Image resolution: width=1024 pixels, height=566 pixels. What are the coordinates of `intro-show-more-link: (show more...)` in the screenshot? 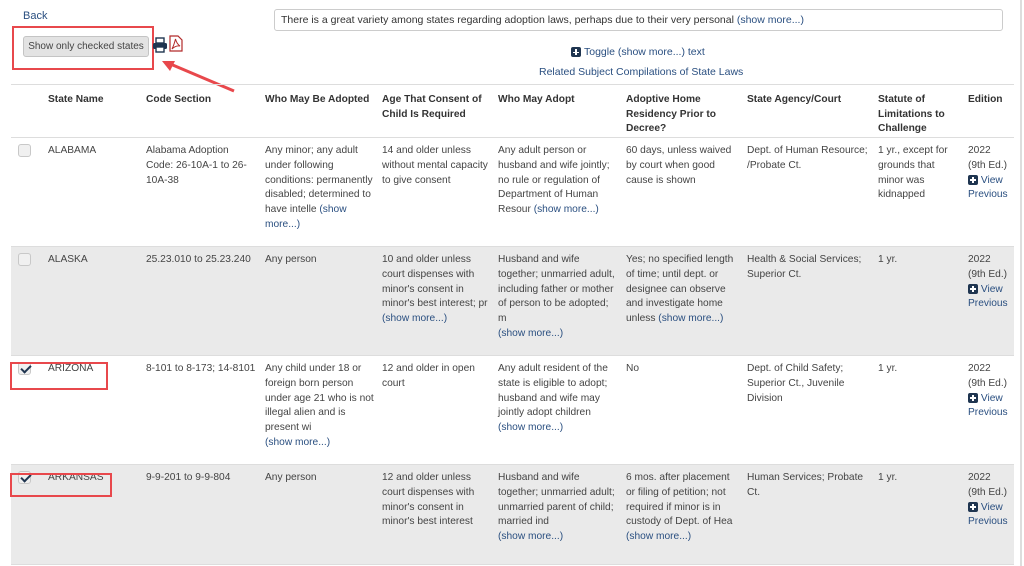 It's located at (770, 20).